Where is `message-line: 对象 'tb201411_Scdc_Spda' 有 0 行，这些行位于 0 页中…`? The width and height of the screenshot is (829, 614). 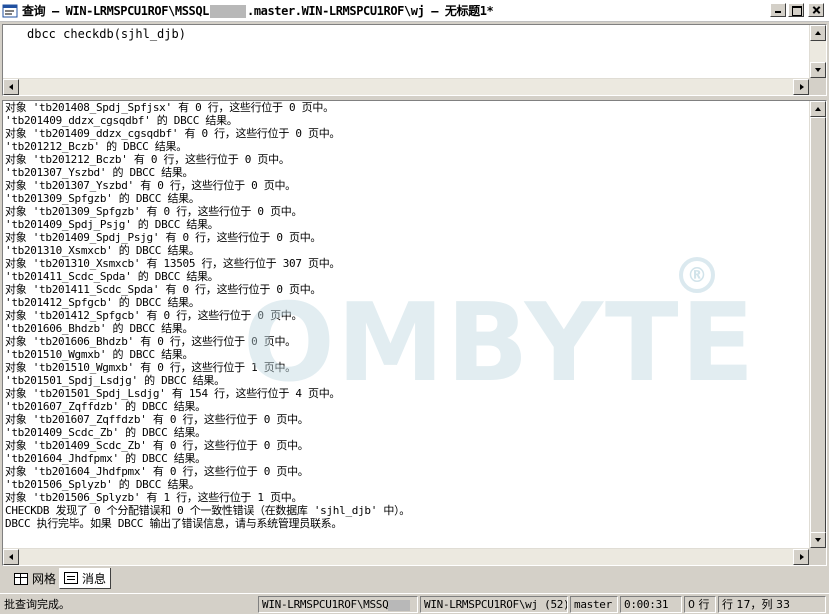
message-line: 对象 'tb201411_Scdc_Spda' 有 0 行，这些行位于 0 页中… is located at coordinates (163, 289).